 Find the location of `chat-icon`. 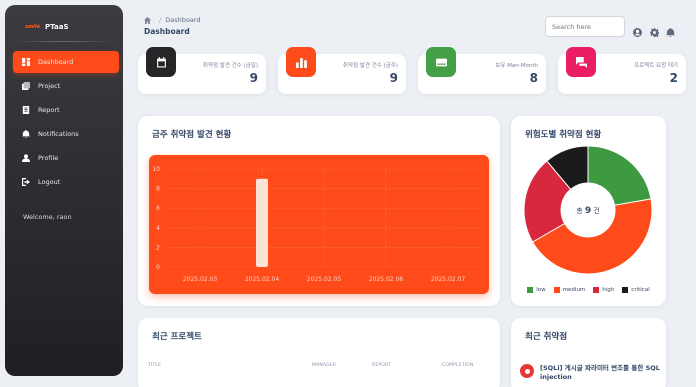

chat-icon is located at coordinates (581, 62).